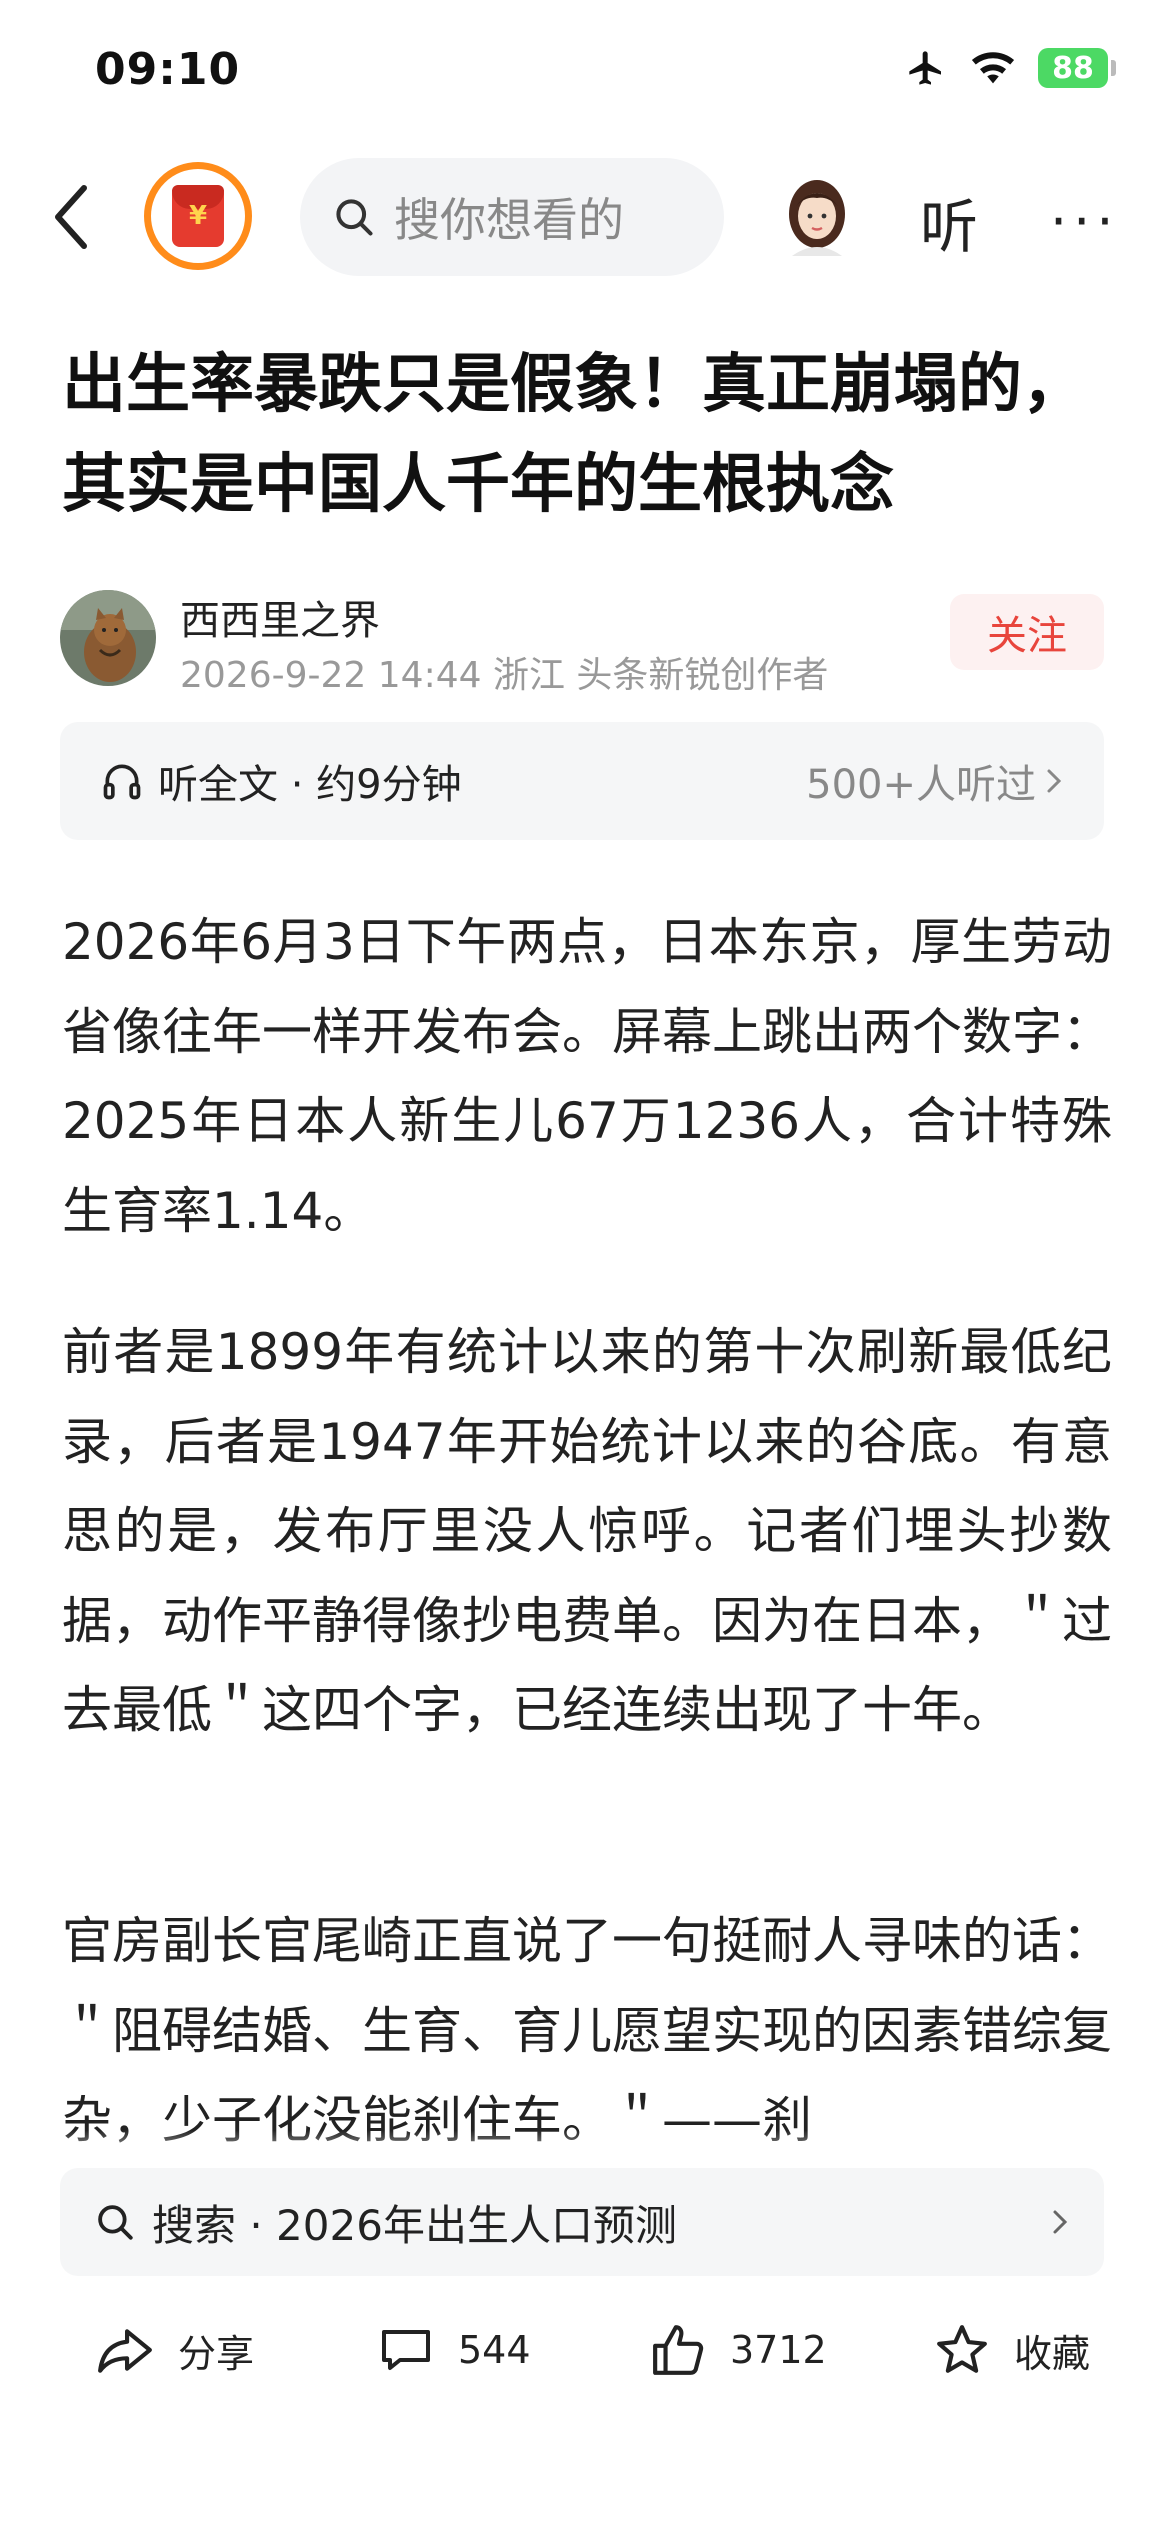 The image size is (1170, 2532). Describe the element at coordinates (509, 220) in the screenshot. I see `search-placeholder: 搜你想看的` at that location.